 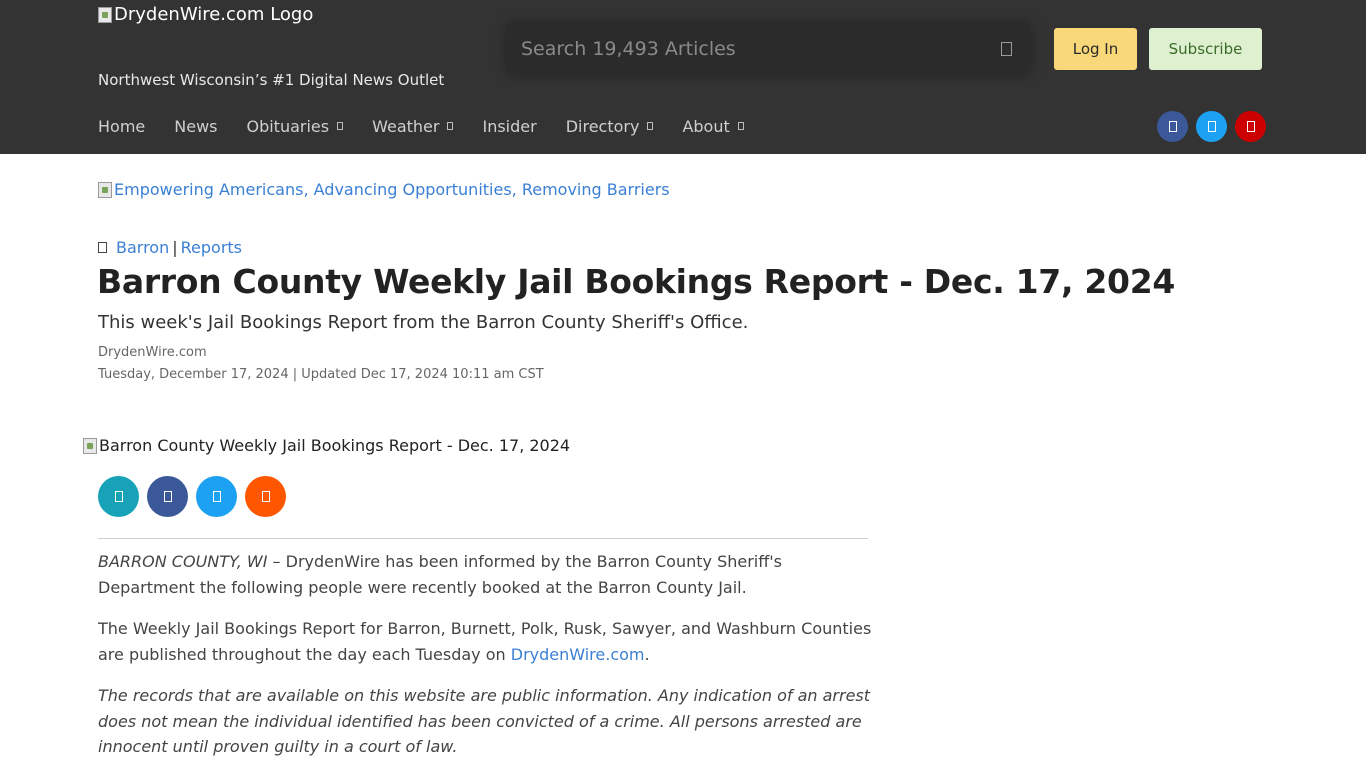 I want to click on nav-label: Obituaries, so click(x=288, y=126).